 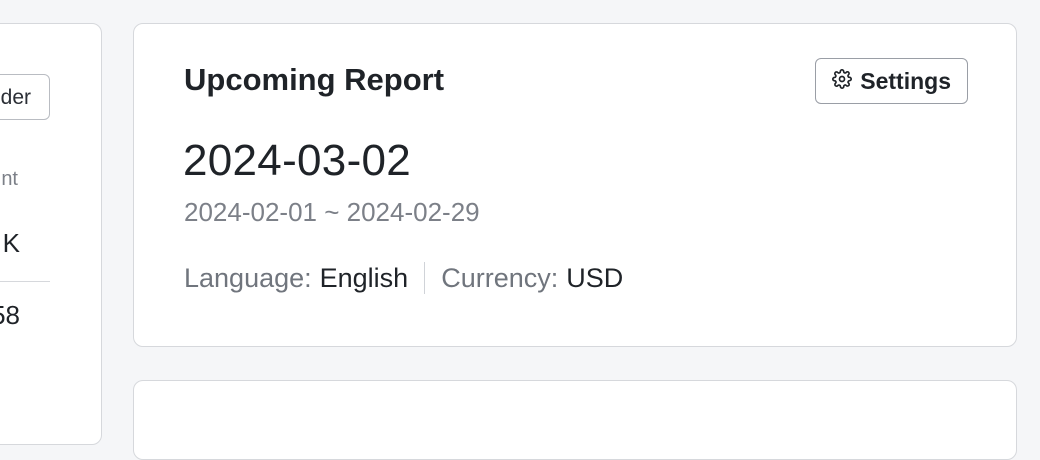 I want to click on next-card, so click(x=575, y=420).